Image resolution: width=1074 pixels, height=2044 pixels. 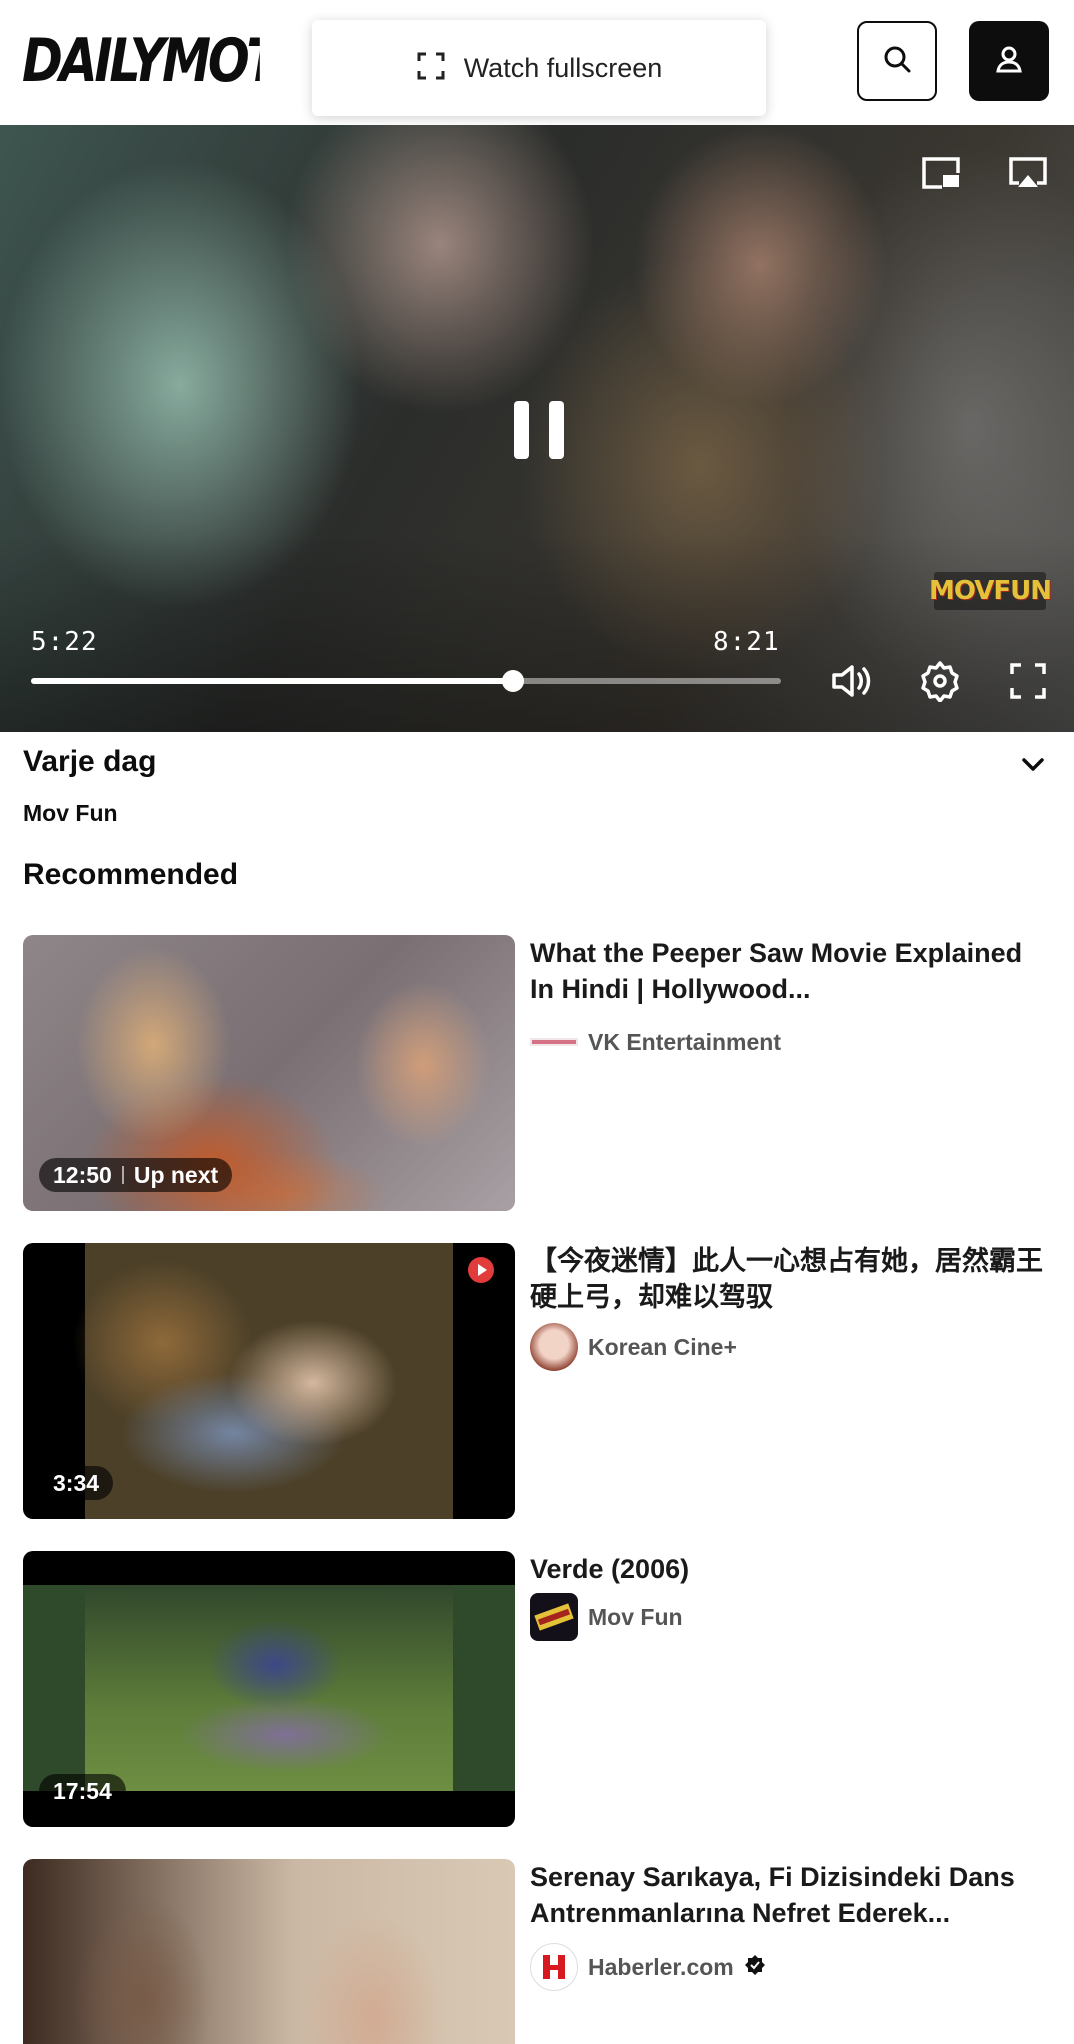 What do you see at coordinates (272, 681) in the screenshot?
I see `progress-fill` at bounding box center [272, 681].